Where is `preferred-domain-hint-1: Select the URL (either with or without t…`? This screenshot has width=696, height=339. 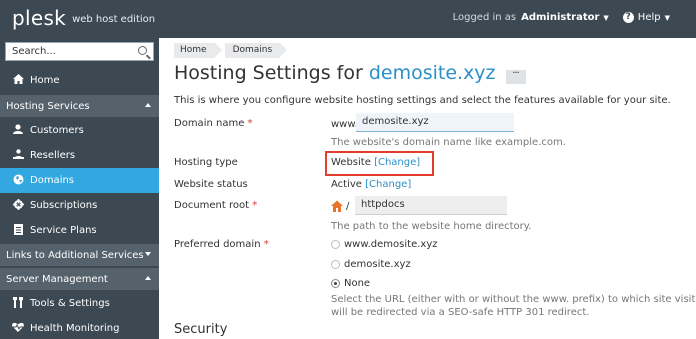
preferred-domain-hint-1: Select the URL (either with or without t… is located at coordinates (513, 299).